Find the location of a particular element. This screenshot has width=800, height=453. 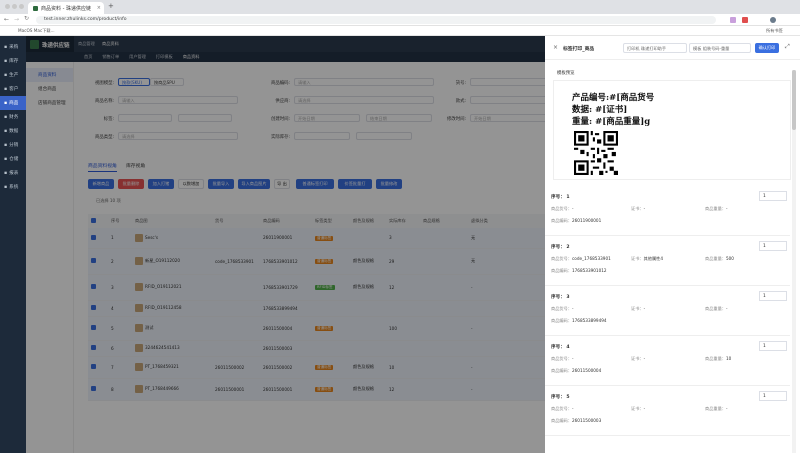

bookmarks-bar: MacOS Mac下载... 所有书签 is located at coordinates (400, 31).